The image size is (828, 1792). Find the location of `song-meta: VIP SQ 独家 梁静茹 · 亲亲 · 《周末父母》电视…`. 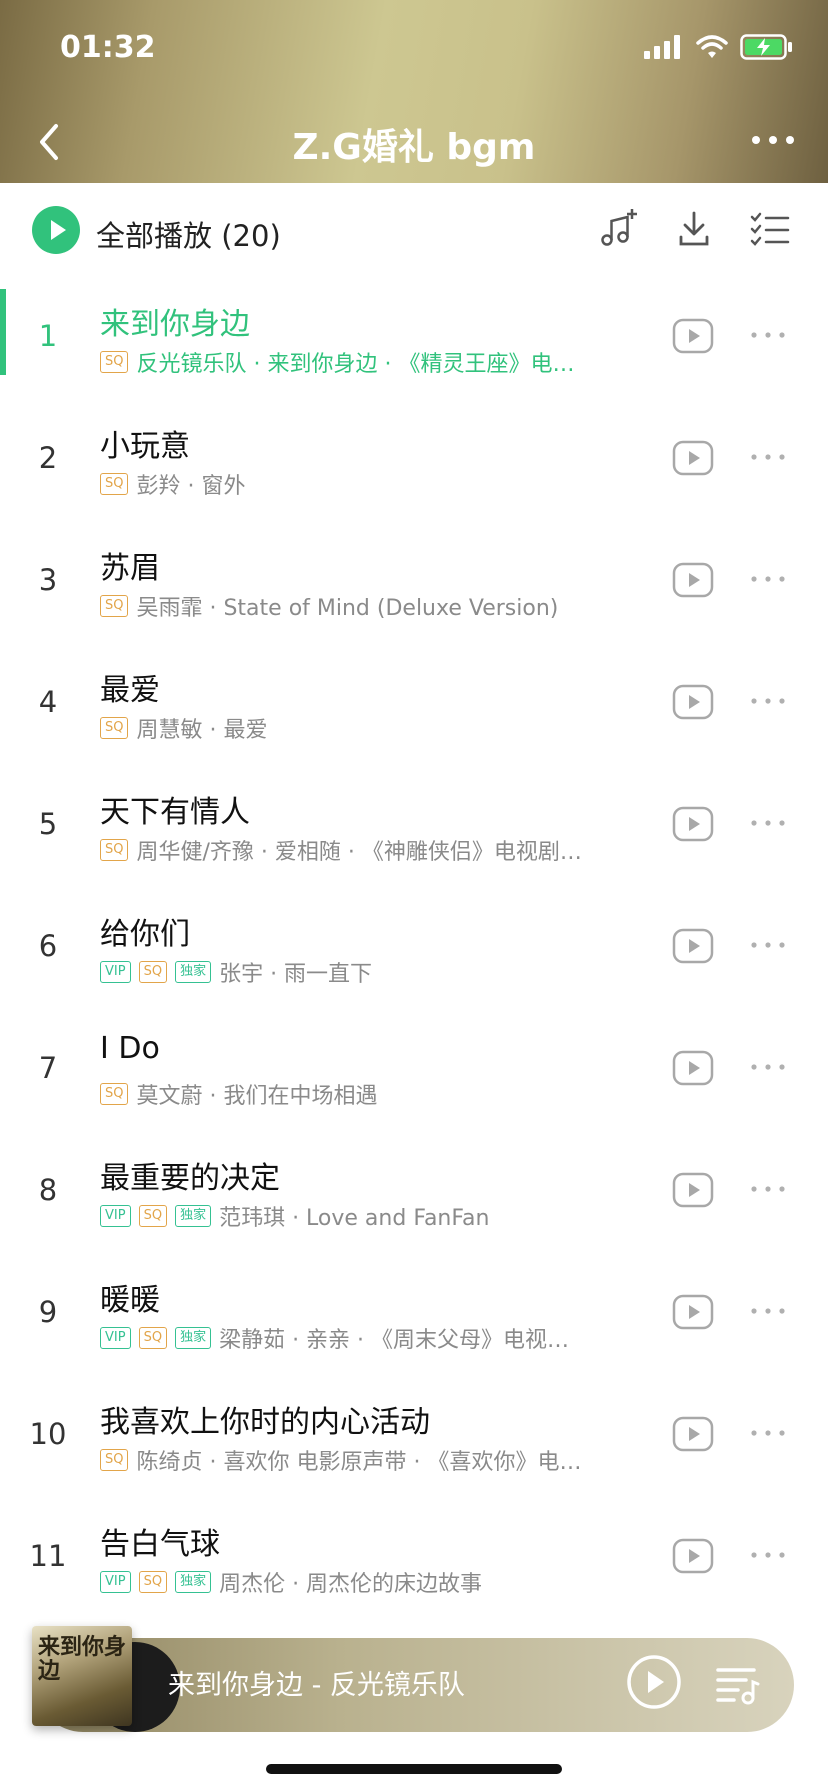

song-meta: VIP SQ 独家 梁静茹 · 亲亲 · 《周末父母》电视… is located at coordinates (380, 1338).